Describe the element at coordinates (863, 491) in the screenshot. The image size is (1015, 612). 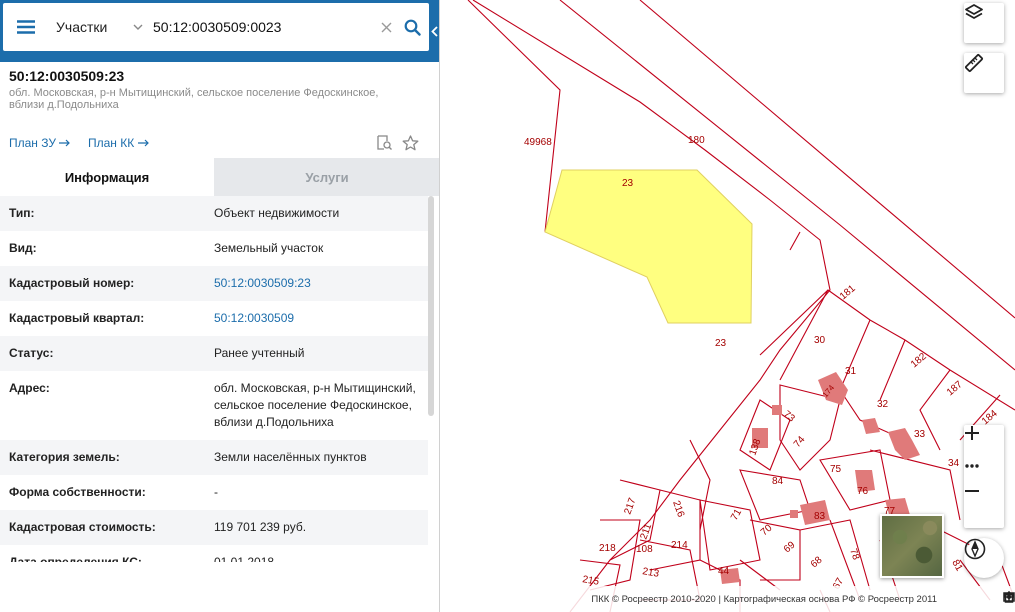
I see `parcel-label: 76` at that location.